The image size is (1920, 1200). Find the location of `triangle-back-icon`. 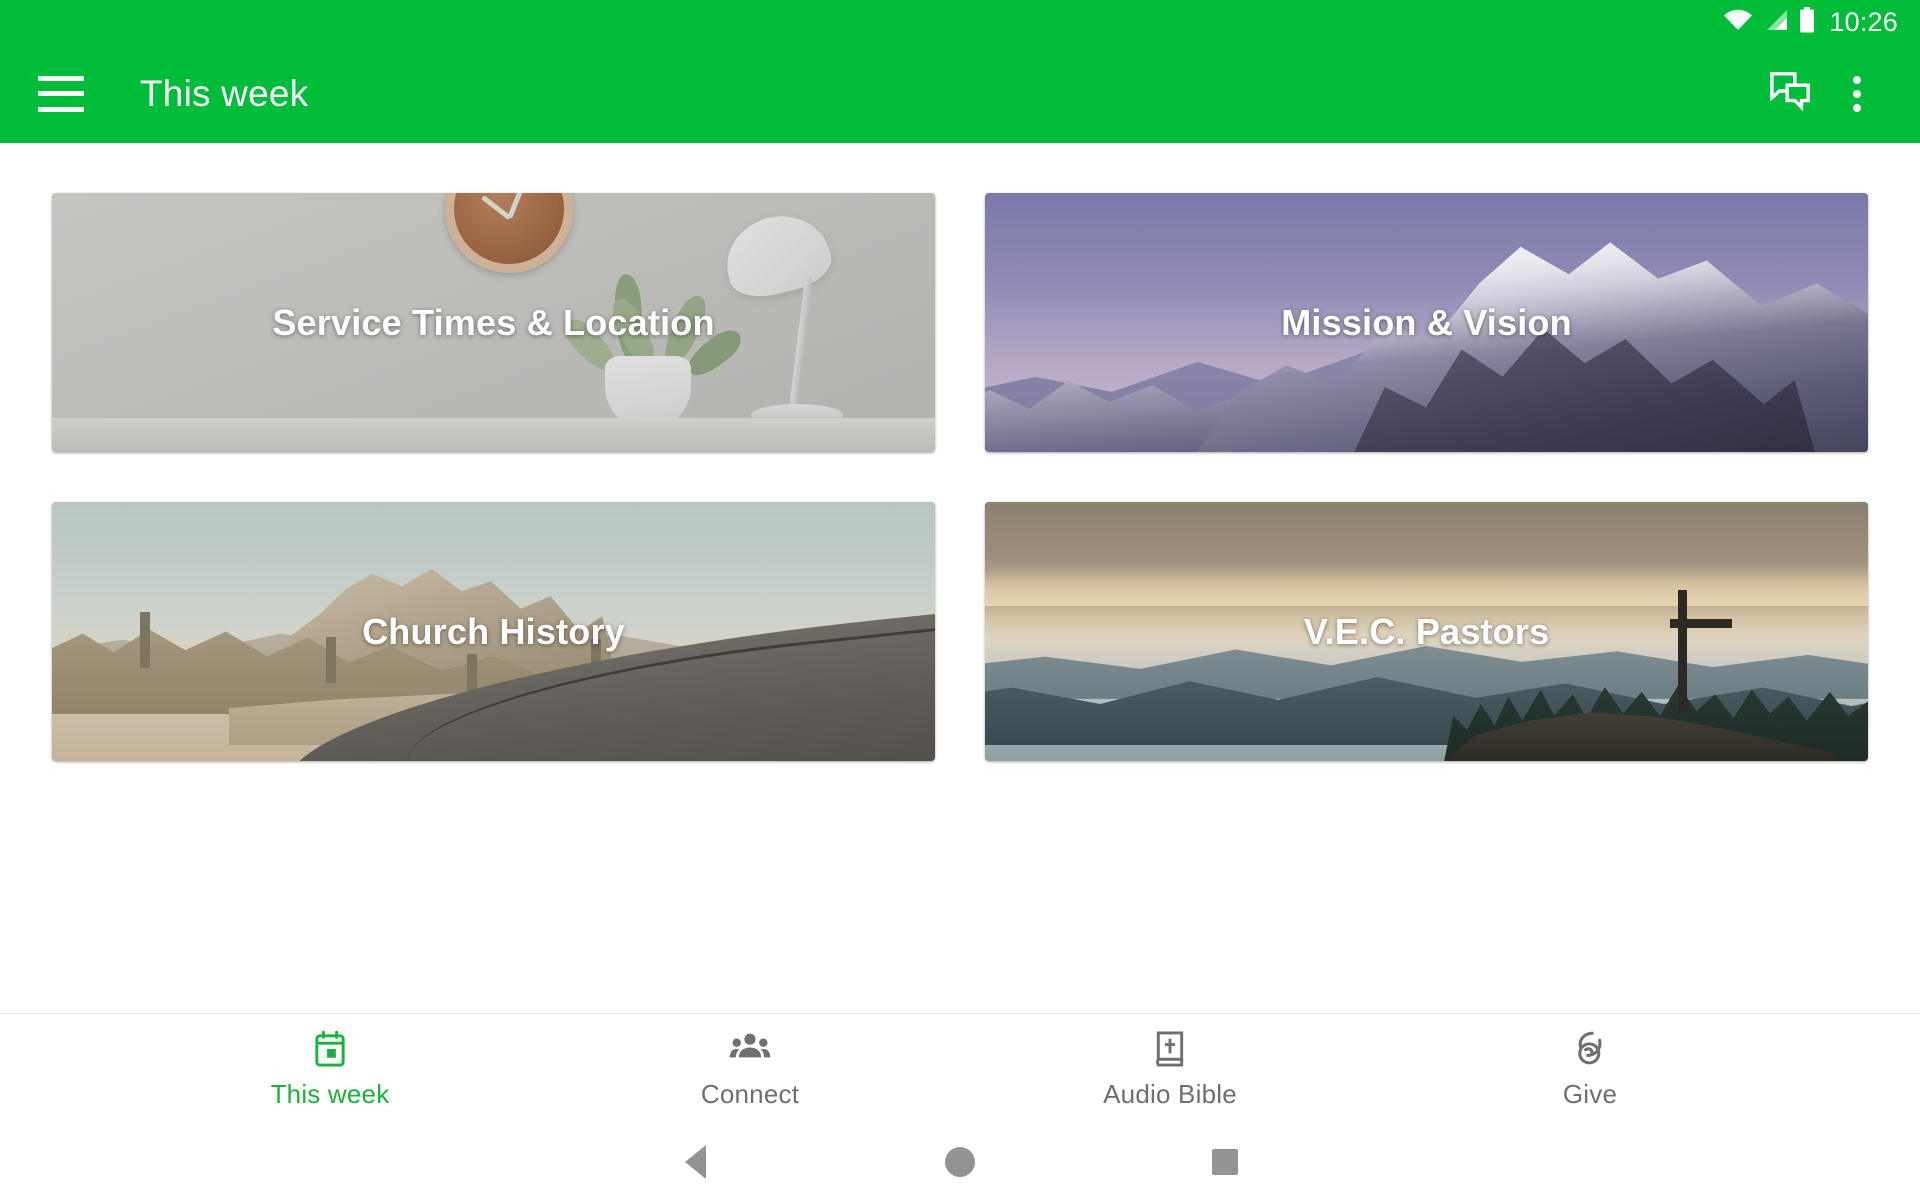

triangle-back-icon is located at coordinates (695, 1161).